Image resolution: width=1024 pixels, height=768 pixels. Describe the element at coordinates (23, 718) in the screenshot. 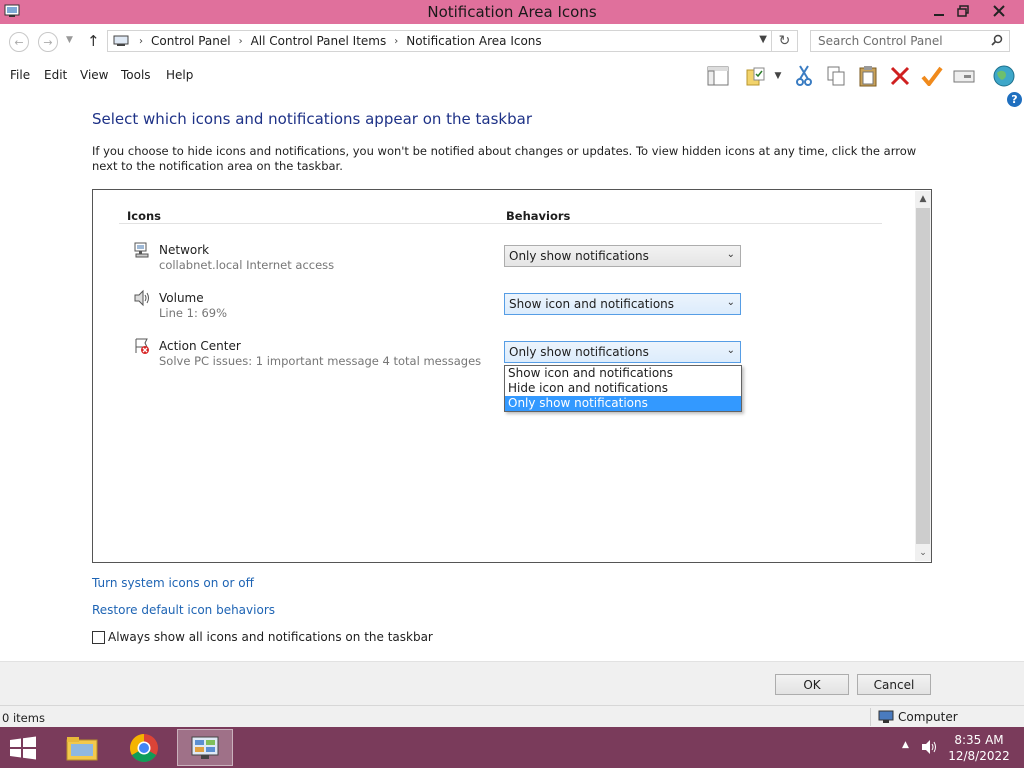

I see `item-count: 0 items` at that location.